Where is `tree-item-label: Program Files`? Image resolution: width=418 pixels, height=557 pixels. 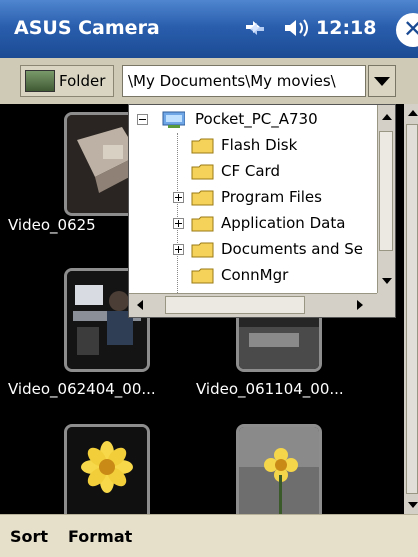 tree-item-label: Program Files is located at coordinates (271, 197).